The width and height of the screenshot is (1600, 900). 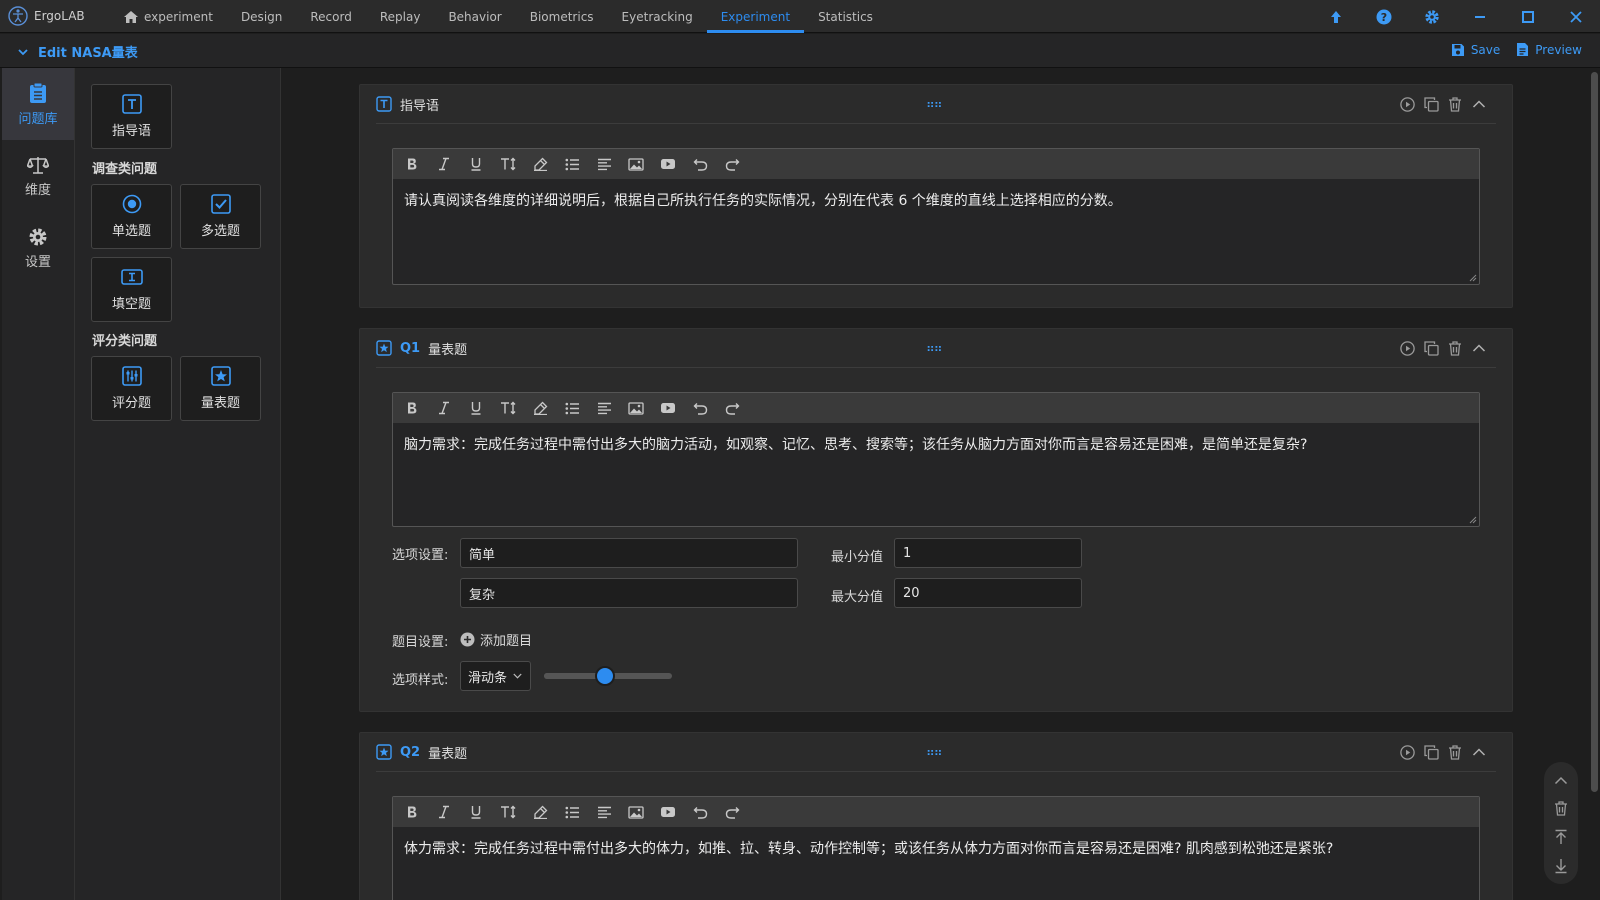 What do you see at coordinates (131, 388) in the screenshot?
I see `palette-rating-button: 评分题` at bounding box center [131, 388].